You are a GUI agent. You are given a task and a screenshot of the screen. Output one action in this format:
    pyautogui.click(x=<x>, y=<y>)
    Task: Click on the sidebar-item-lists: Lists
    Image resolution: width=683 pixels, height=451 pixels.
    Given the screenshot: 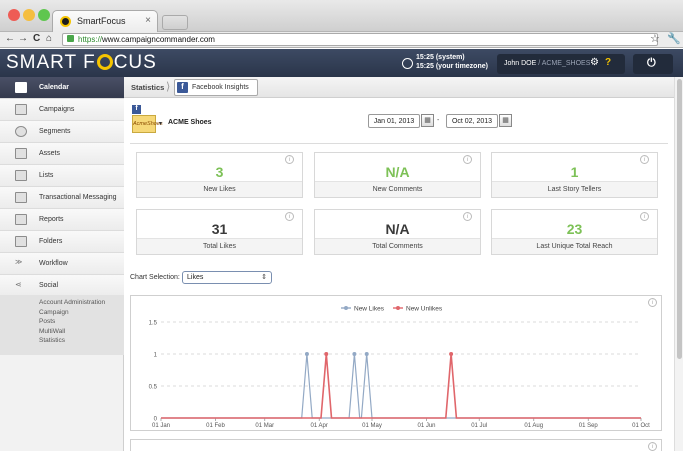 What is the action you would take?
    pyautogui.click(x=62, y=176)
    